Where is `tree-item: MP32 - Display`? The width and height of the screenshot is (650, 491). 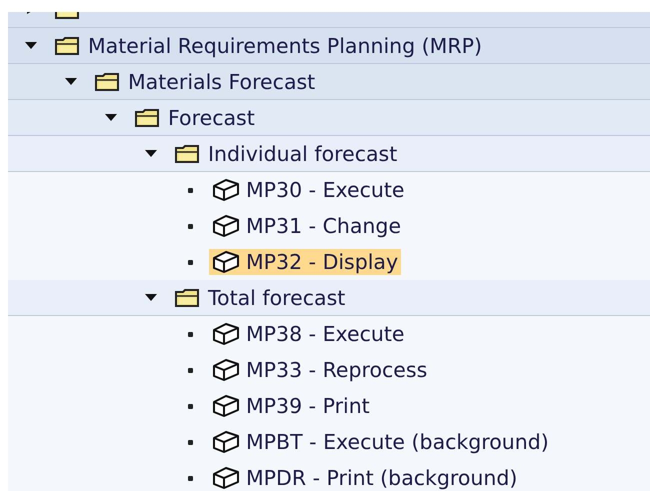
tree-item: MP32 - Display is located at coordinates (305, 262).